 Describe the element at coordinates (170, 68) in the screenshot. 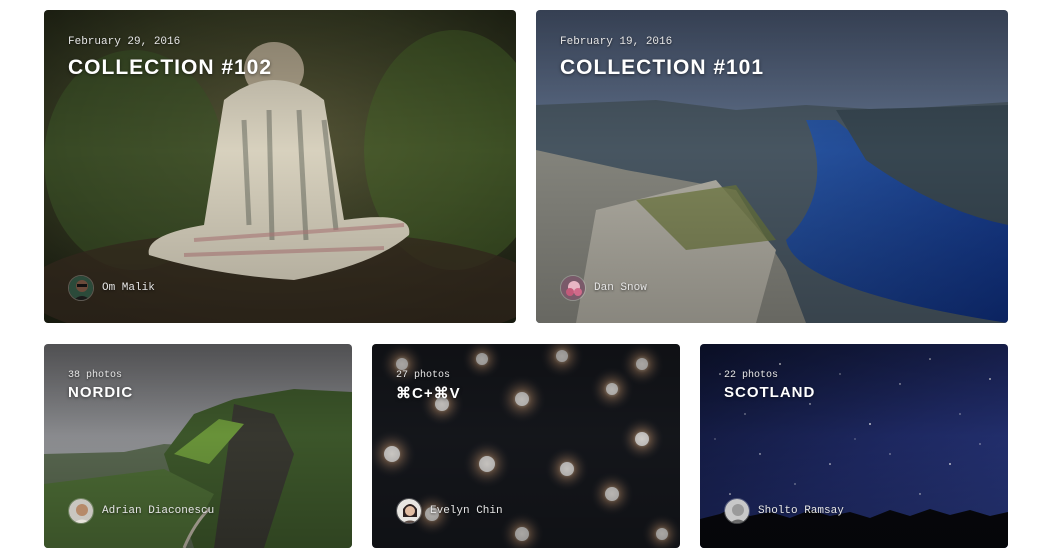

I see `collection-title: COLLECTION #102` at that location.